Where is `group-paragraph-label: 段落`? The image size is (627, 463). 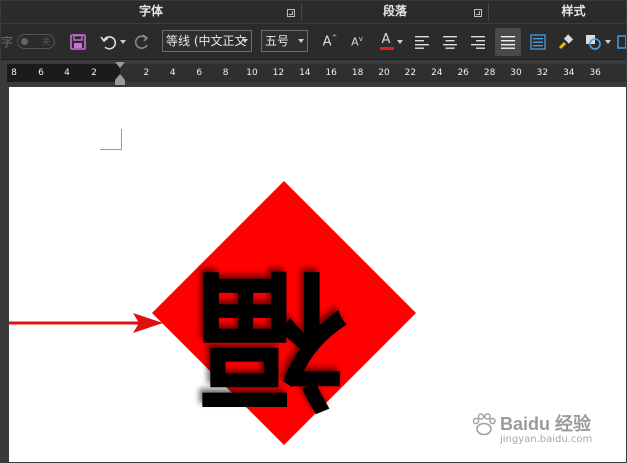 group-paragraph-label: 段落 is located at coordinates (394, 11).